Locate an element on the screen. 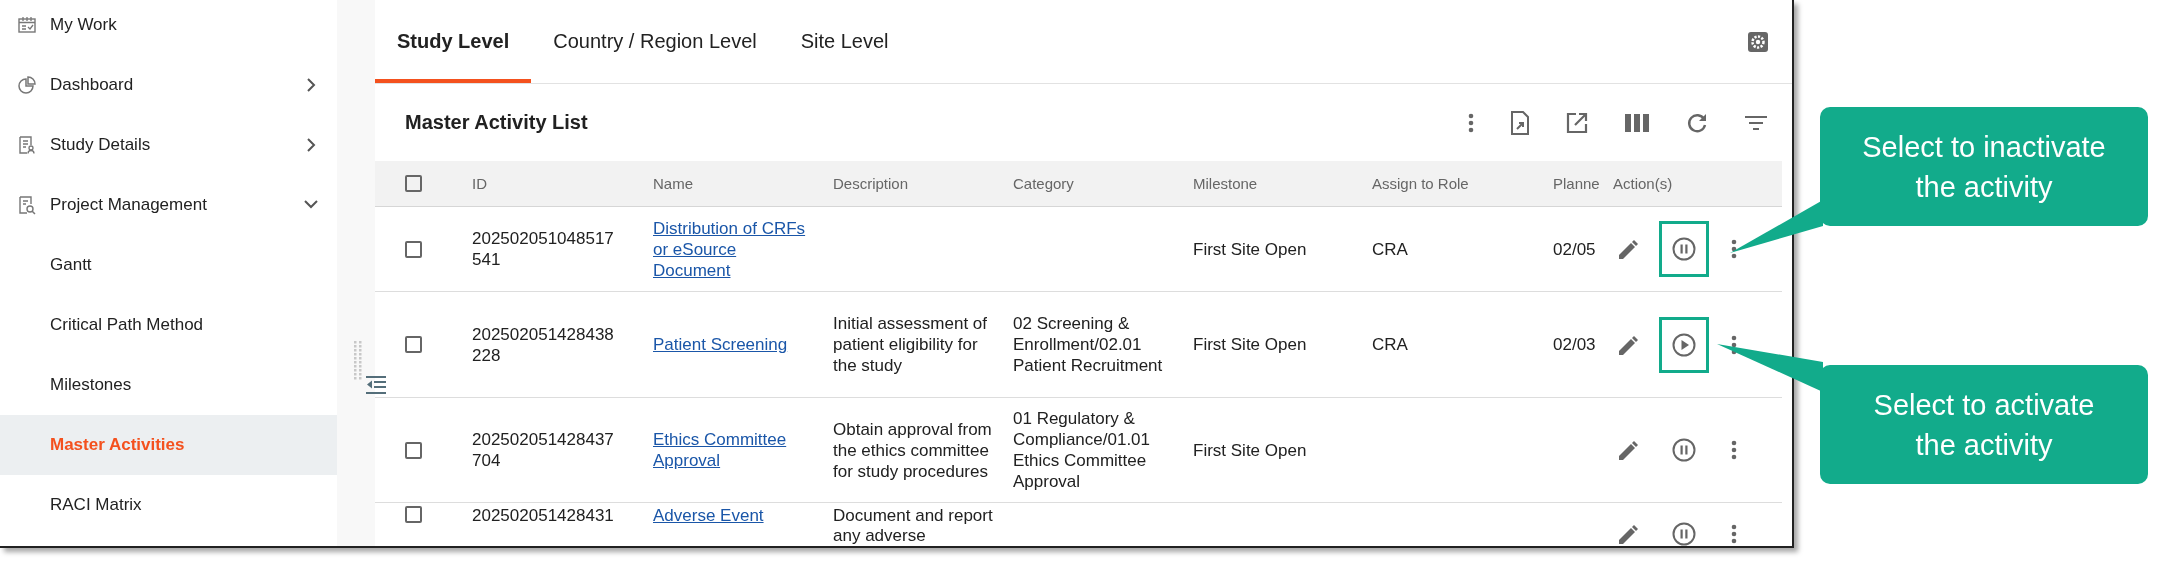  filter-icon is located at coordinates (1756, 122).